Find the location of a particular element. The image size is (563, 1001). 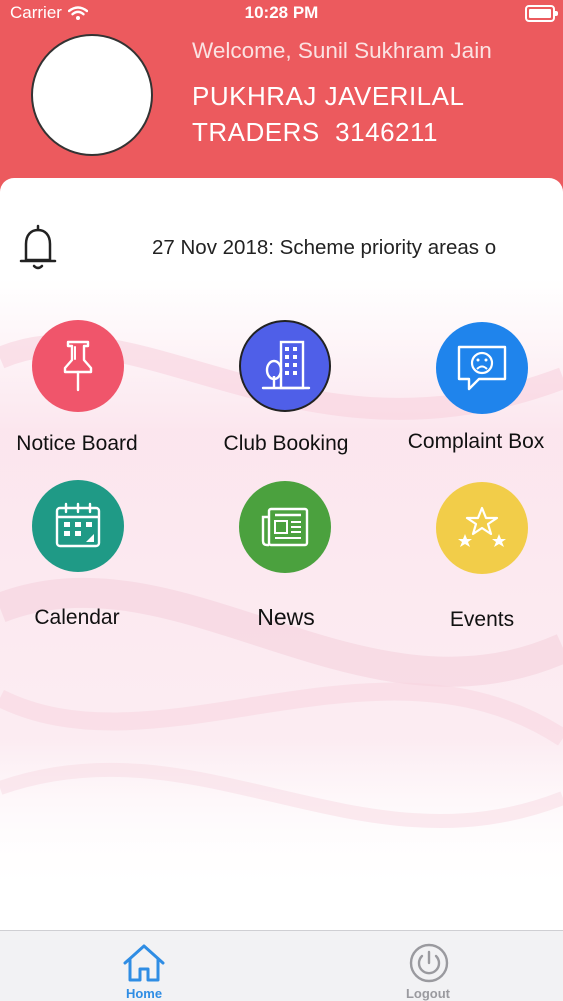

complaint-box-tile: Complaint Box is located at coordinates (474, 398).